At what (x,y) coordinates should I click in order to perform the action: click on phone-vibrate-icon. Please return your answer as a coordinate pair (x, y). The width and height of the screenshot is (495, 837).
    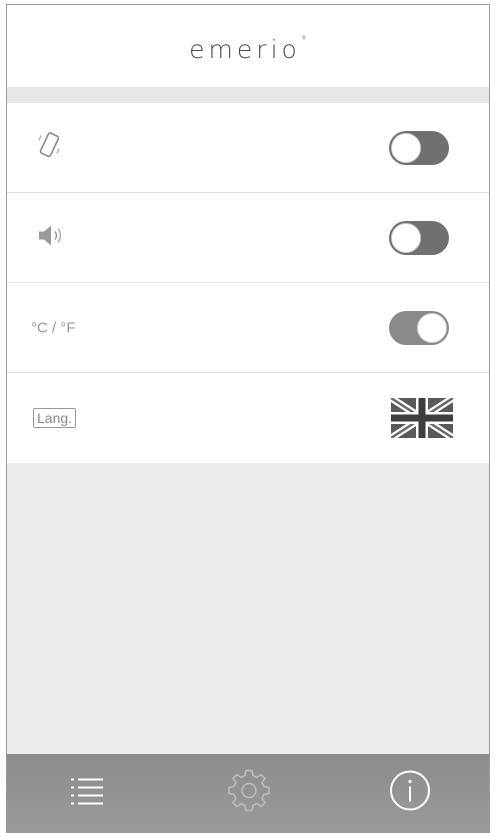
    Looking at the image, I should click on (49, 147).